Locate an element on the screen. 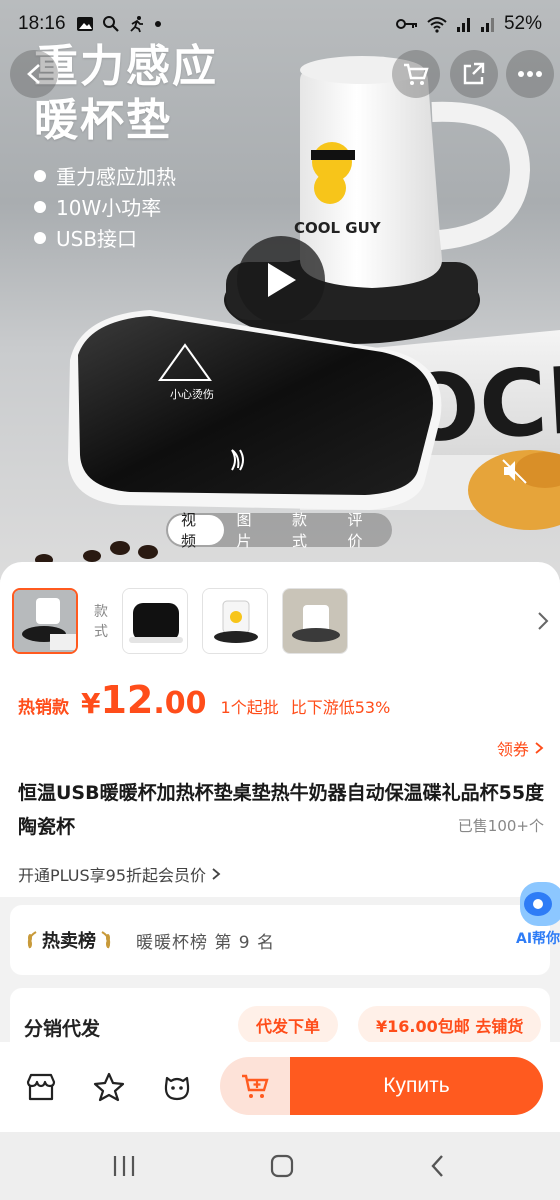 The height and width of the screenshot is (1200, 560). key-icon is located at coordinates (406, 24).